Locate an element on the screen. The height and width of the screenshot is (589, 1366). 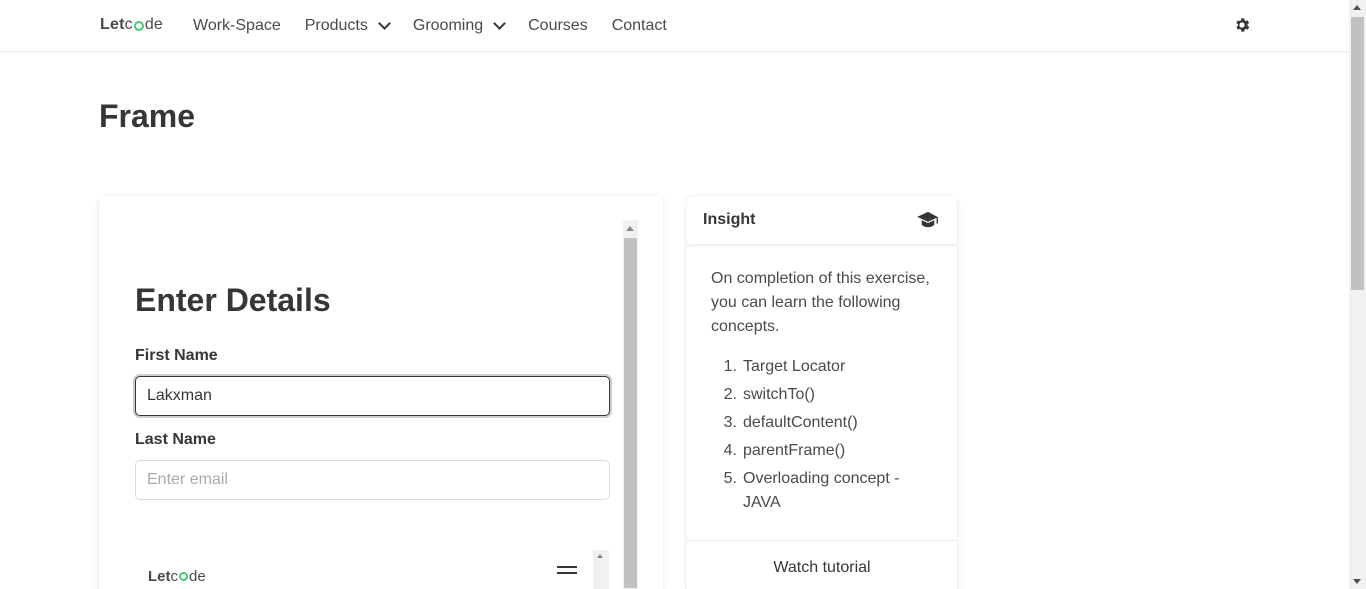
list-item-text: Overloading concept - JAVA is located at coordinates (821, 490).